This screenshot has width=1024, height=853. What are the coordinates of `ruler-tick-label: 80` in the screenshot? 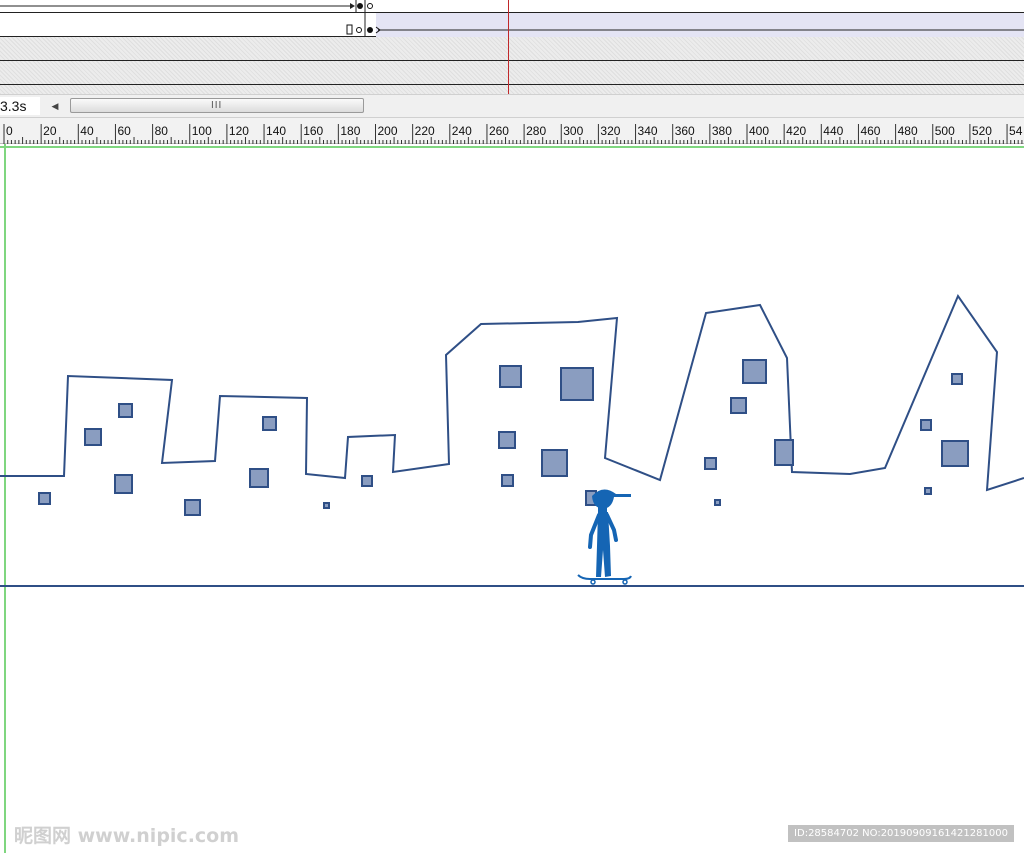 It's located at (162, 131).